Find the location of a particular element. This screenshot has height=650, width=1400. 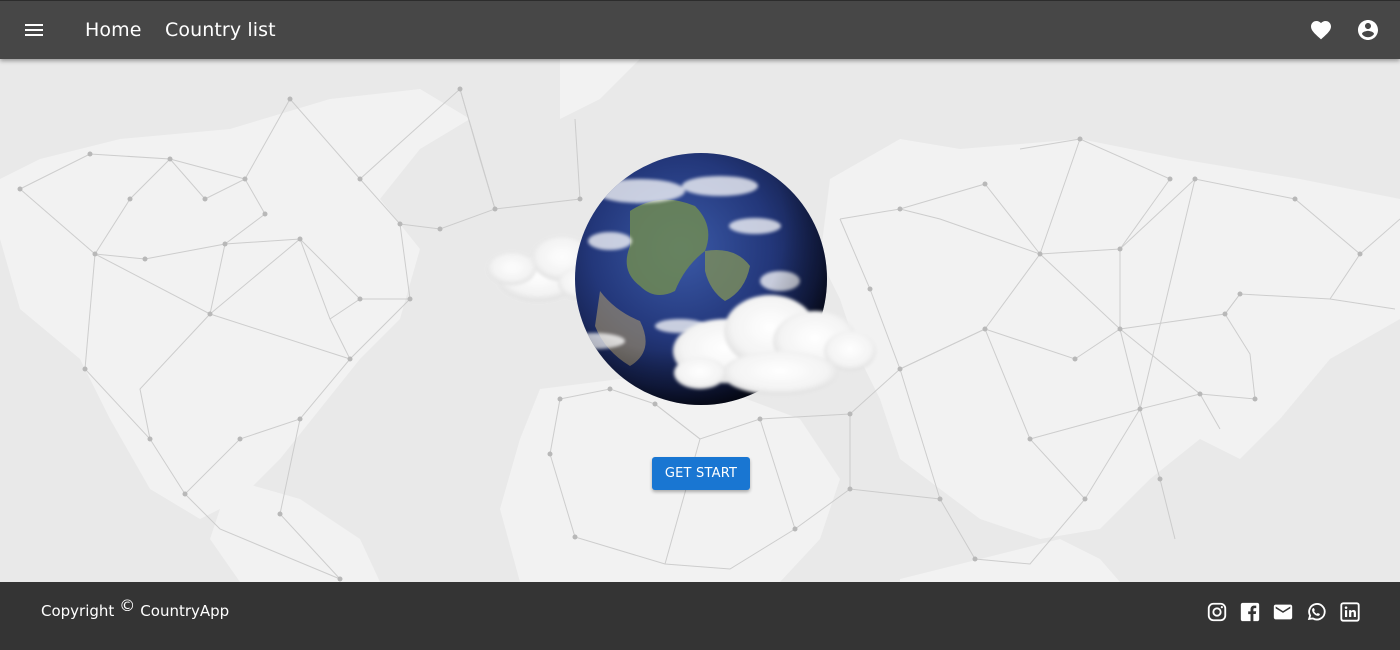

get-start-button: GET START is located at coordinates (701, 473).